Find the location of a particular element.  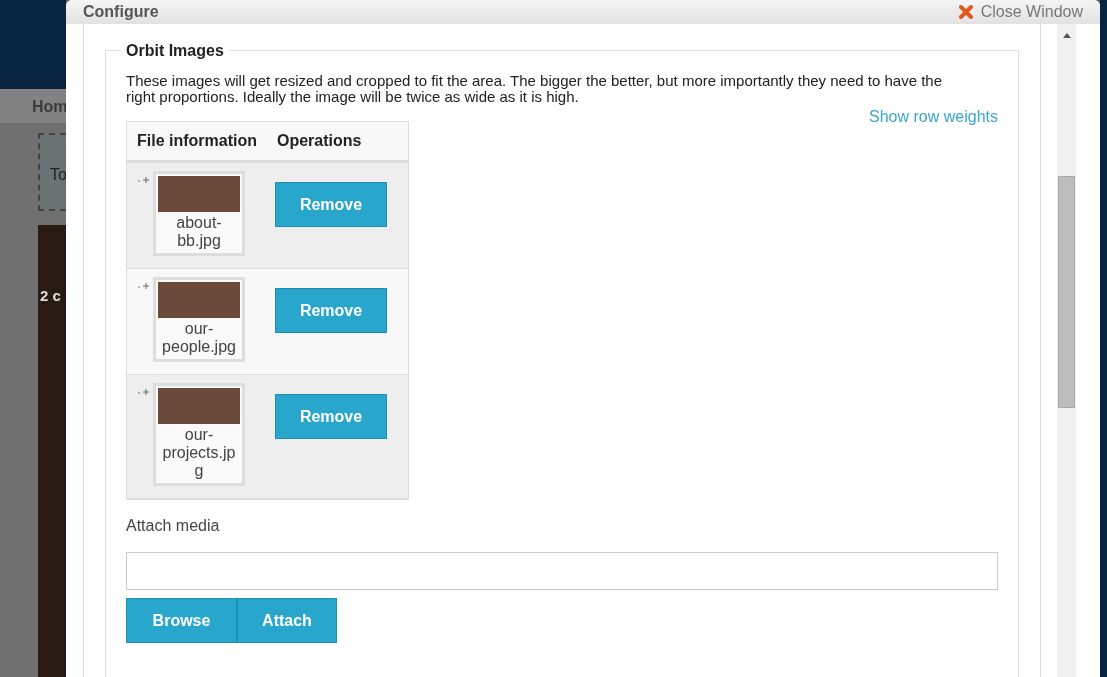

file-name: our-people.jpg is located at coordinates (199, 338).